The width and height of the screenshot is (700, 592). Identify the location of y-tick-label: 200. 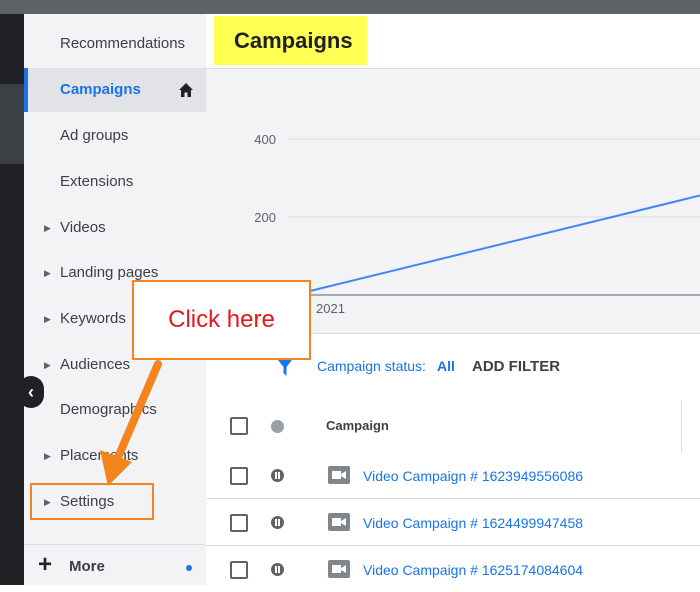
(265, 217).